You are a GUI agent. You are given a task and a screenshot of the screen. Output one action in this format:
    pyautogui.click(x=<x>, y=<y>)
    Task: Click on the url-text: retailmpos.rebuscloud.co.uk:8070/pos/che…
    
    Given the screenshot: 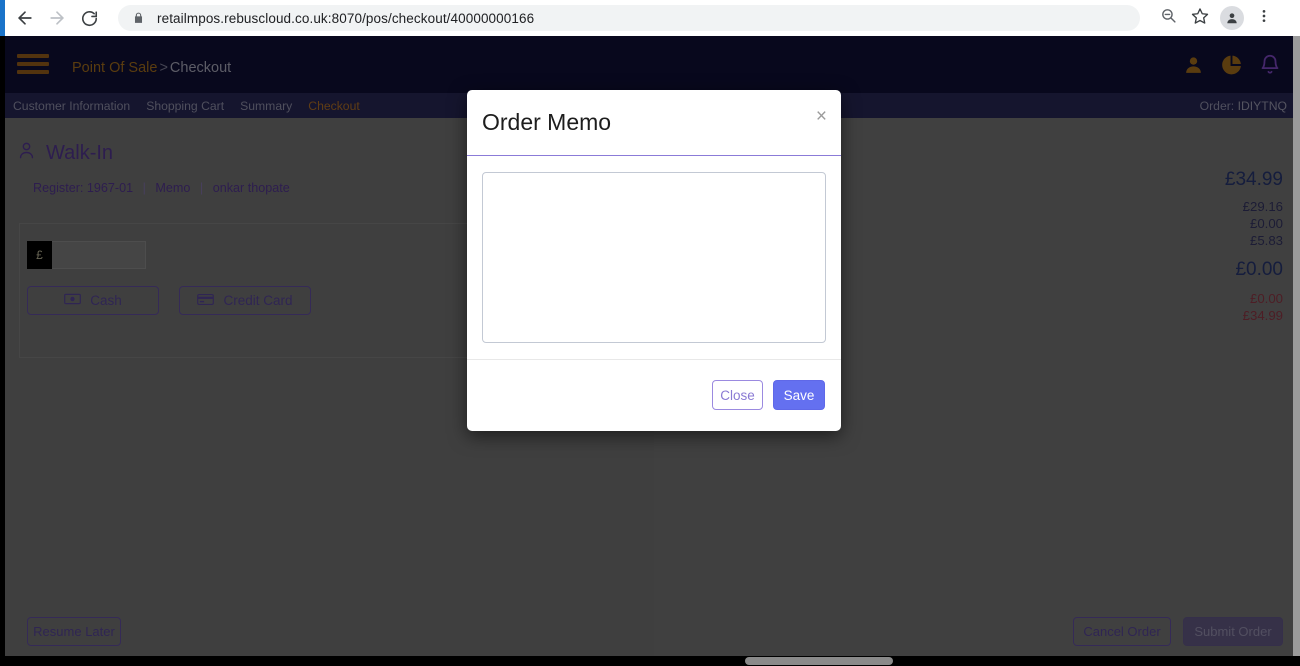 What is the action you would take?
    pyautogui.click(x=346, y=18)
    